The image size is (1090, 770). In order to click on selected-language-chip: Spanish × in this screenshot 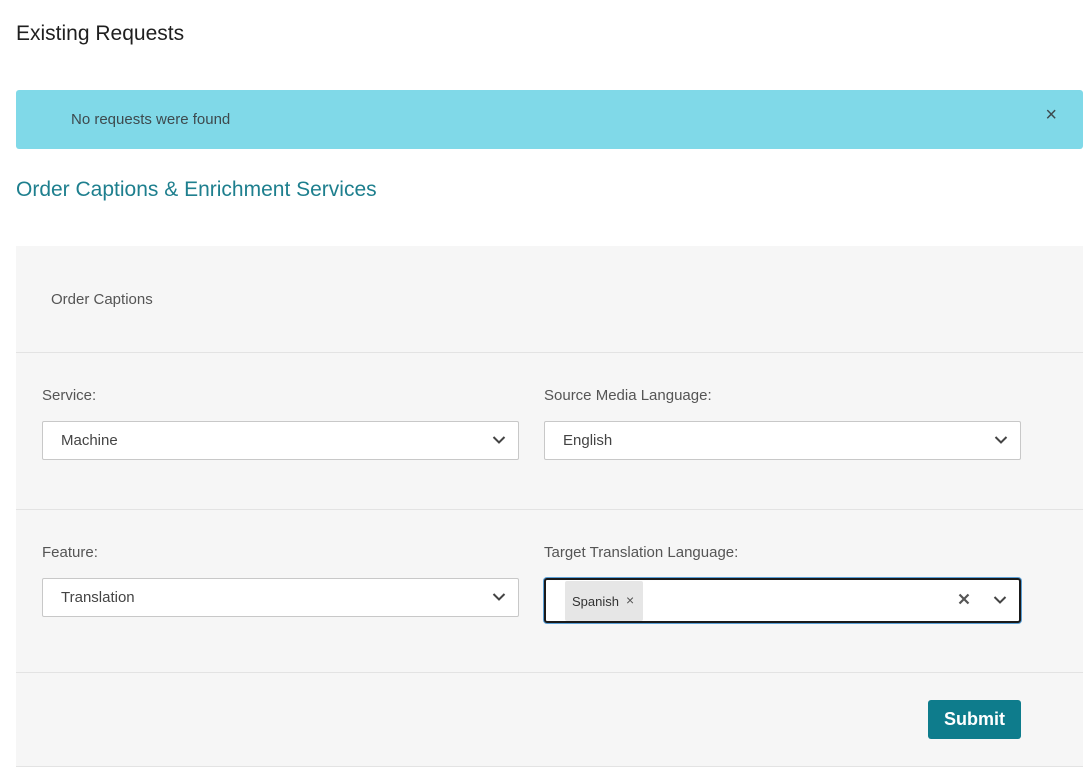, I will do `click(604, 601)`.